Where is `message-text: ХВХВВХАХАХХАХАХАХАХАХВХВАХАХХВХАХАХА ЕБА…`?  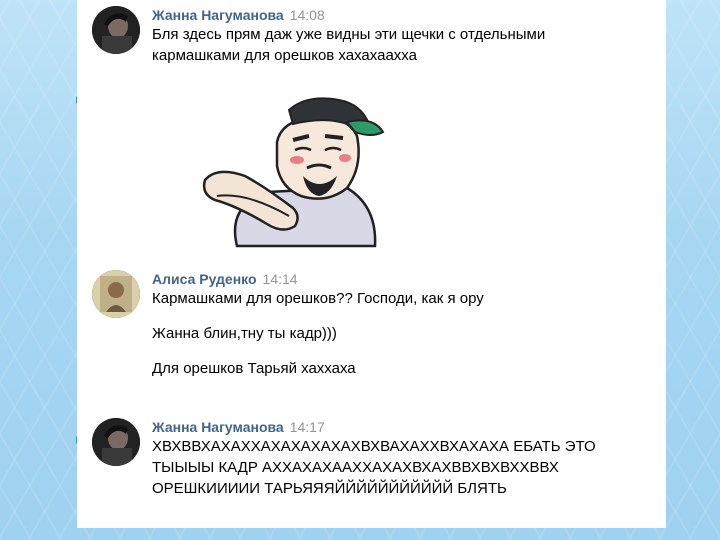 message-text: ХВХВВХАХАХХАХАХАХАХАХВХВАХАХХВХАХАХА ЕБА… is located at coordinates (374, 446).